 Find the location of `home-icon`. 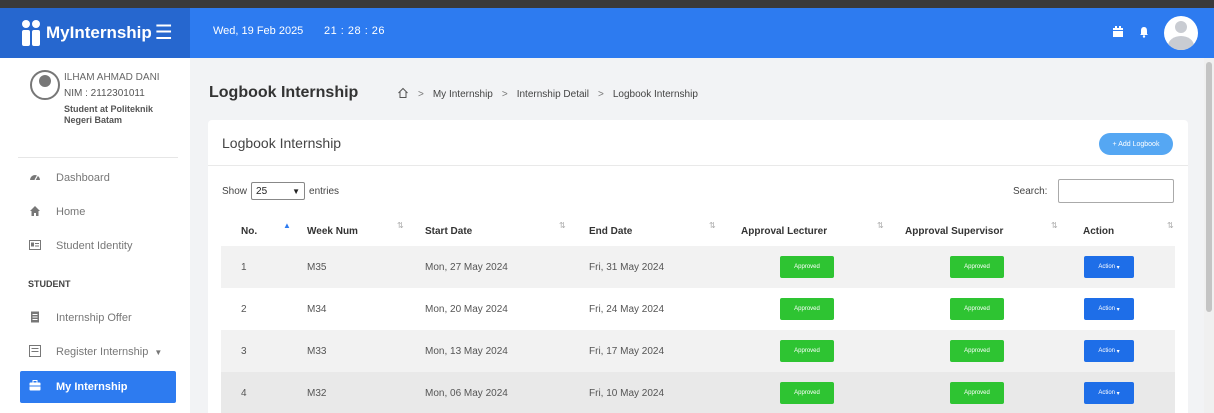

home-icon is located at coordinates (35, 212).